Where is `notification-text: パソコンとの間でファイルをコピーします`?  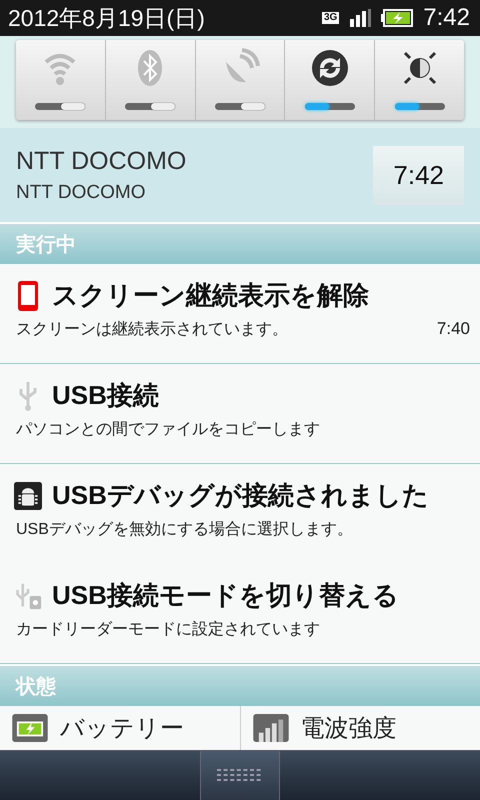
notification-text: パソコンとの間でファイルをコピーします is located at coordinates (168, 430).